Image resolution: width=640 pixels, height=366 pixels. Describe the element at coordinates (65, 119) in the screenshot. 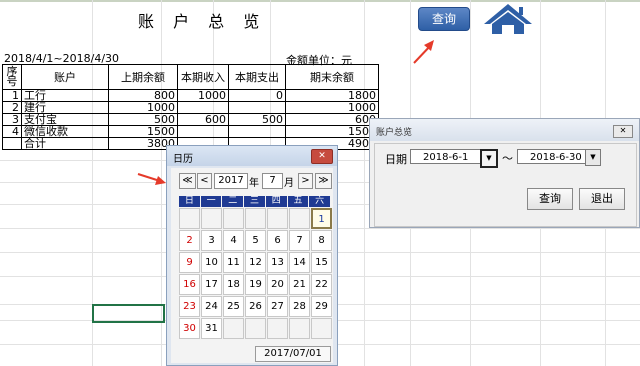

I see `cell-account: 支付宝` at that location.